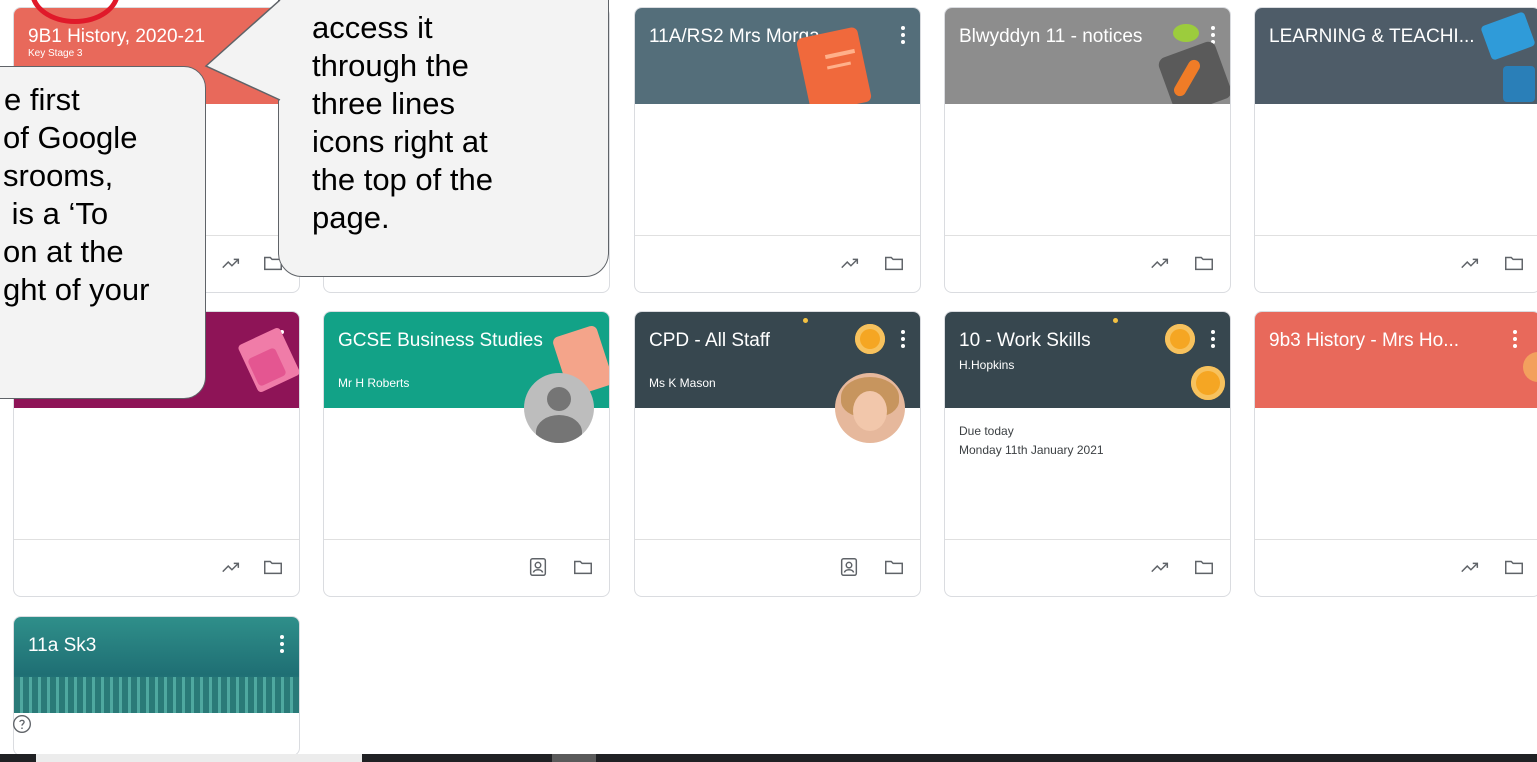 This screenshot has width=1537, height=762. Describe the element at coordinates (400, 141) in the screenshot. I see `callout-line: icons right at` at that location.